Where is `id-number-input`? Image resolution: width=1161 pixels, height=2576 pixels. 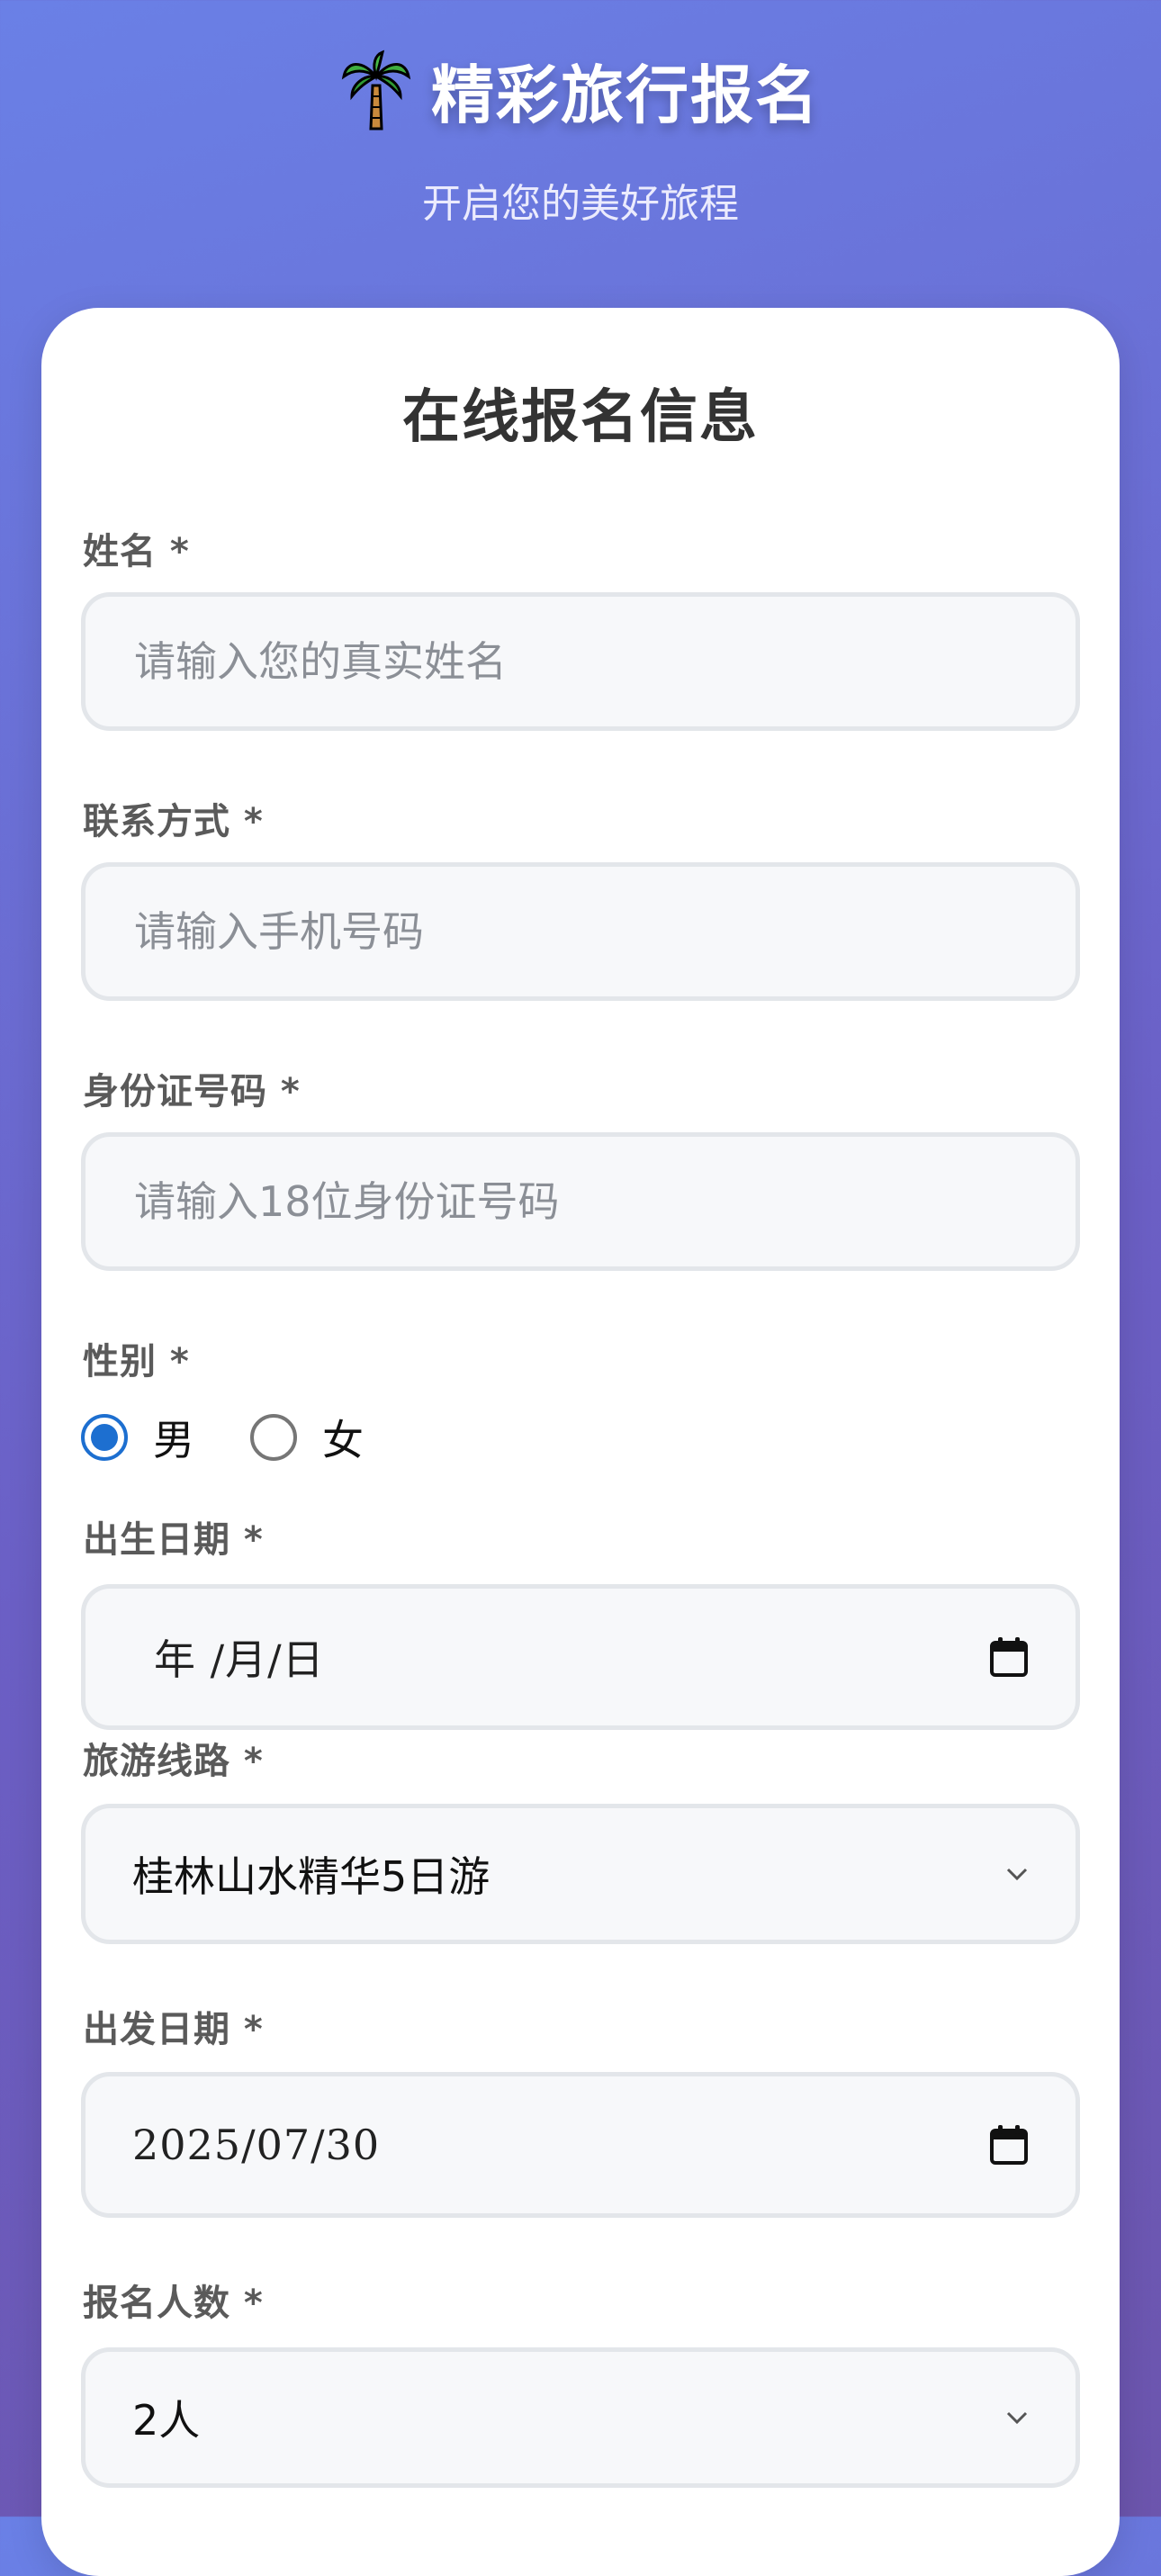
id-number-input is located at coordinates (580, 1201).